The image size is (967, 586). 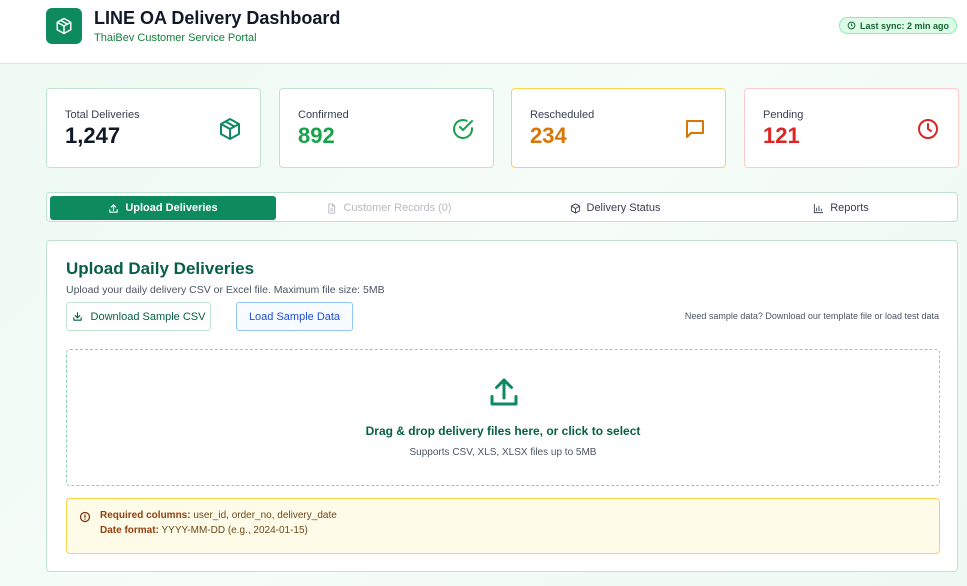 I want to click on note-label: Date format:, so click(x=129, y=530).